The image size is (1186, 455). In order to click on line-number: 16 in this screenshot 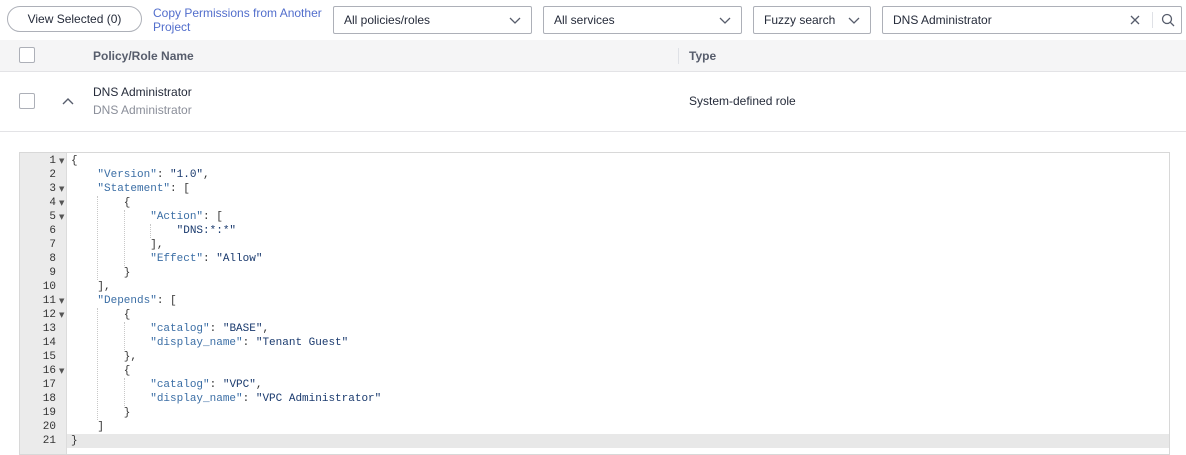, I will do `click(49, 371)`.